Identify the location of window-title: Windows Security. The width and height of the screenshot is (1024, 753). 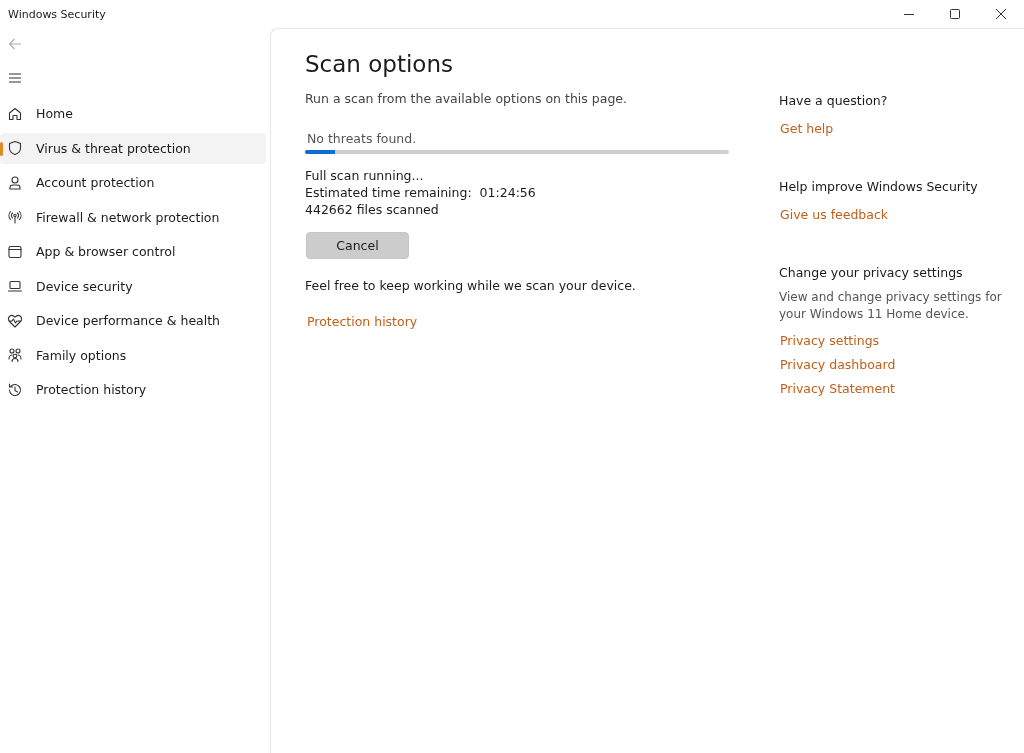
(56, 14).